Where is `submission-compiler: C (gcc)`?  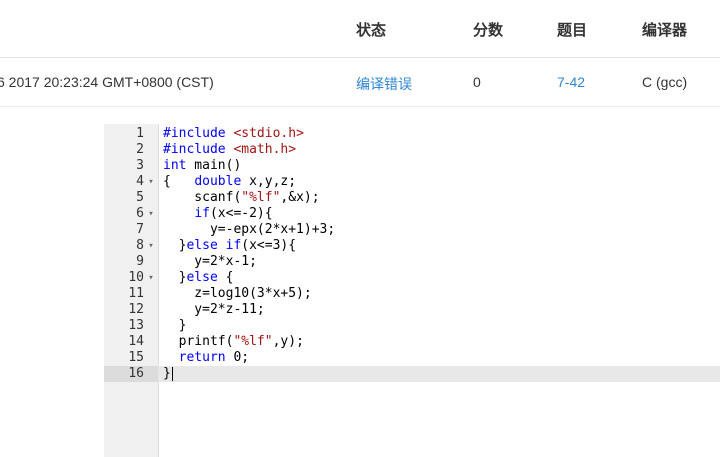
submission-compiler: C (gcc) is located at coordinates (665, 82).